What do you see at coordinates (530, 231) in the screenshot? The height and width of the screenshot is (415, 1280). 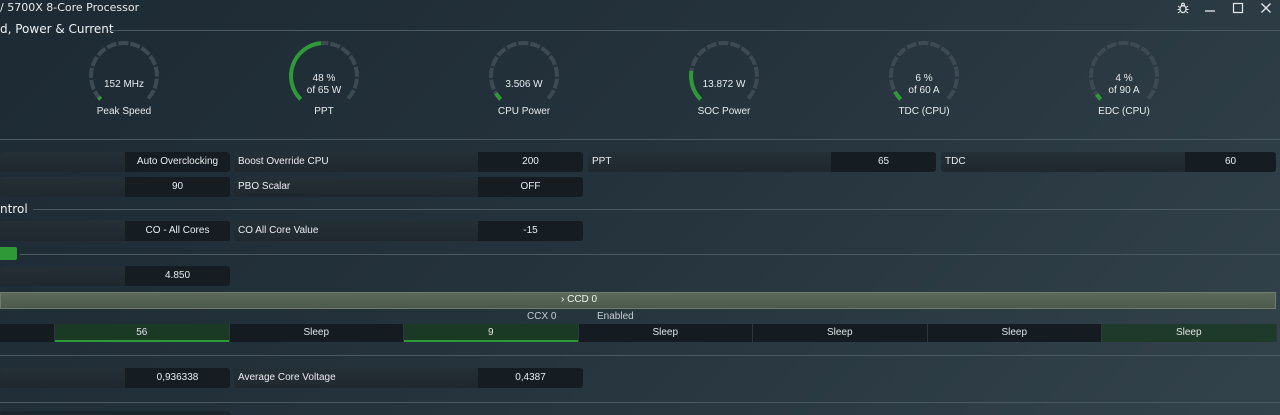 I see `co-all-core-value: -15` at bounding box center [530, 231].